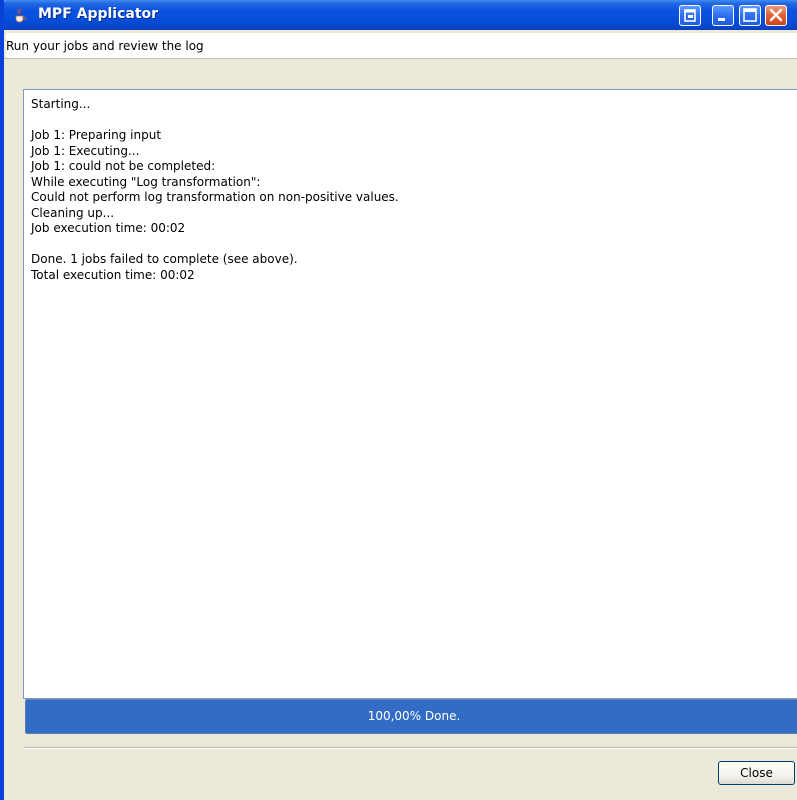  I want to click on header-divider, so click(400, 58).